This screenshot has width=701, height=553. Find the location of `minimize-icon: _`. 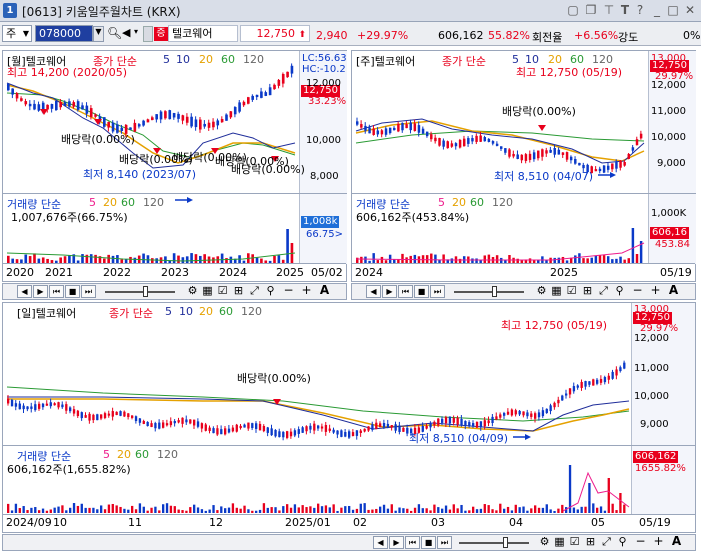

minimize-icon: _ is located at coordinates (657, 10).